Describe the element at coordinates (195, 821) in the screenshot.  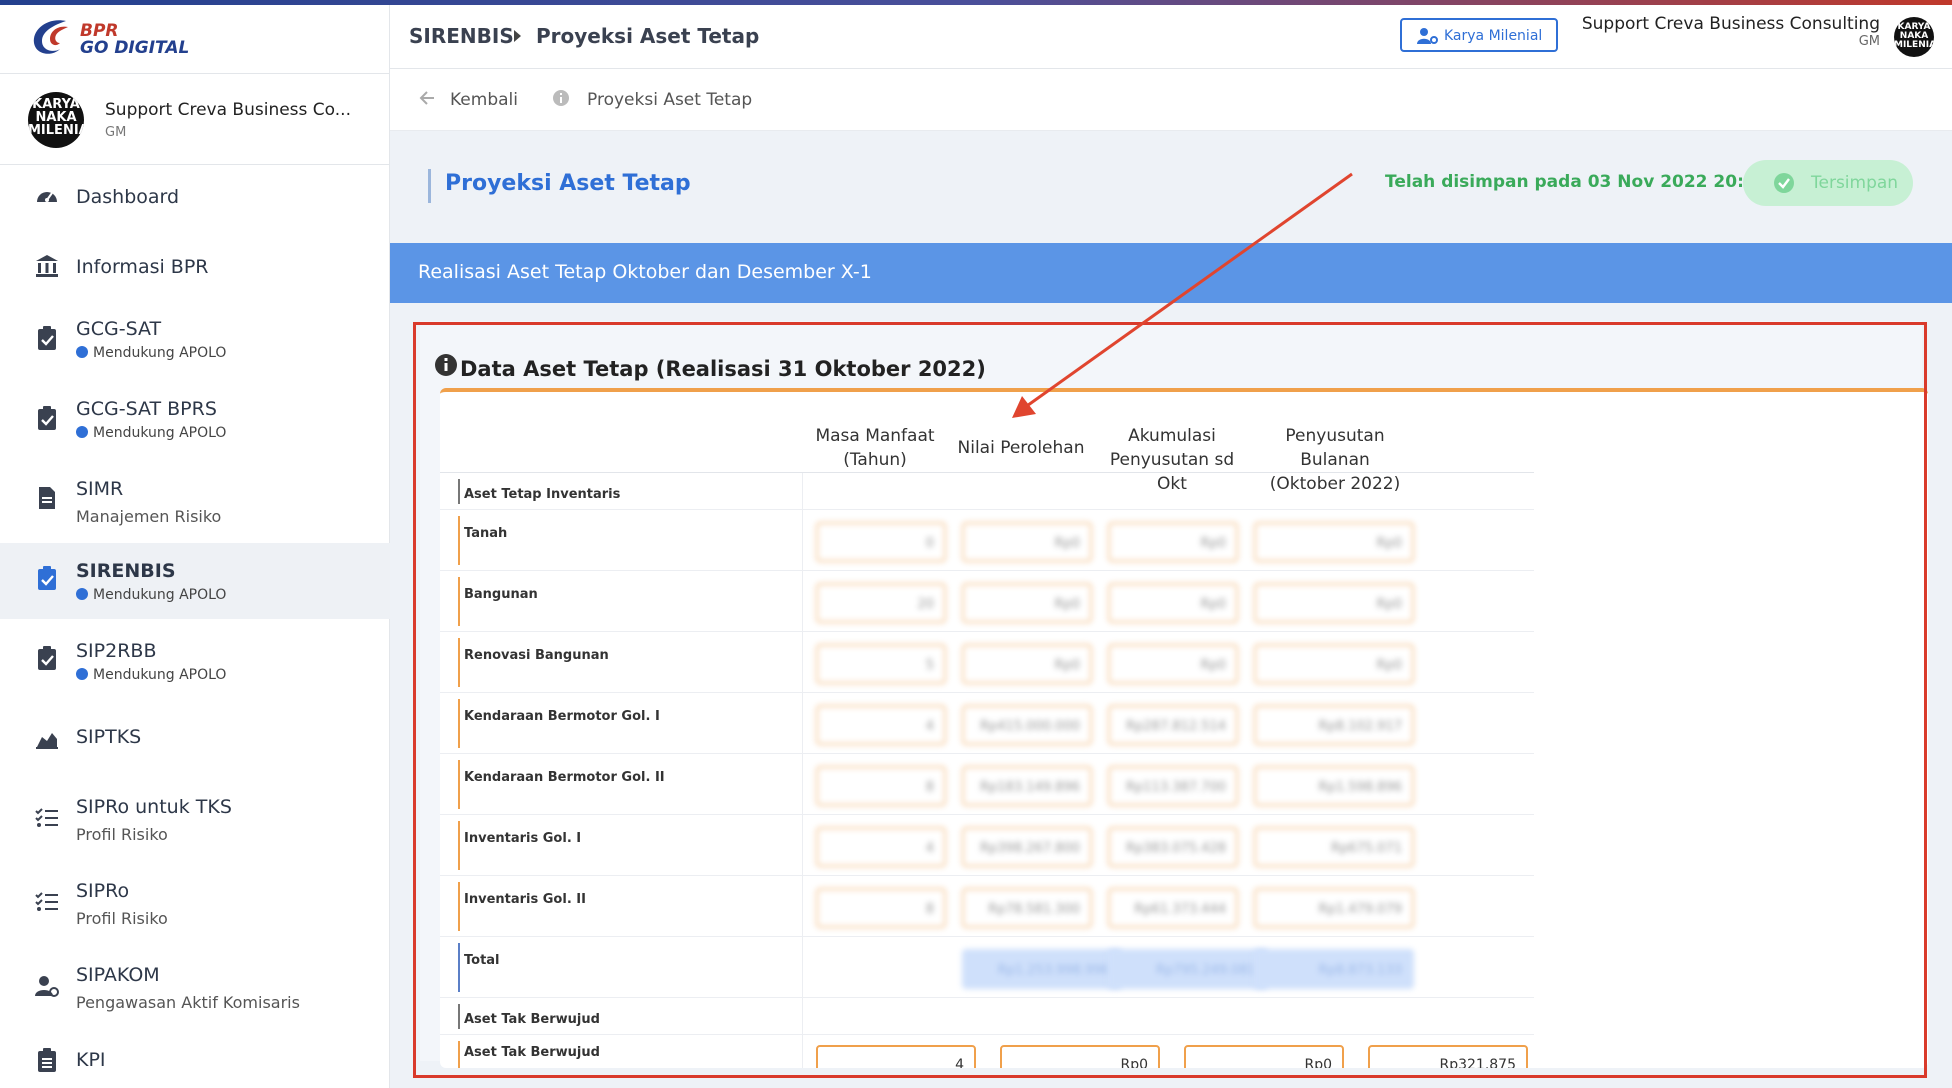
I see `sidebar-item-sipro-untuk-tks: SIPRo untuk TKS Profil Risiko` at that location.